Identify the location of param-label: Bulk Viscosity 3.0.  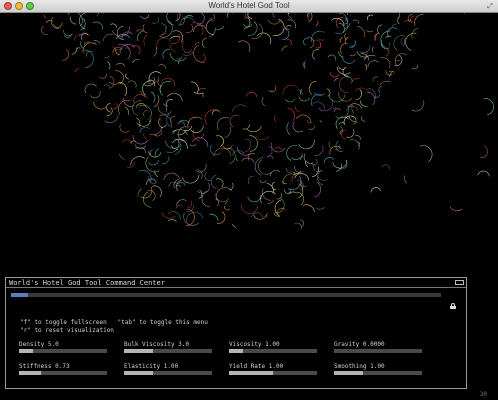
(157, 344).